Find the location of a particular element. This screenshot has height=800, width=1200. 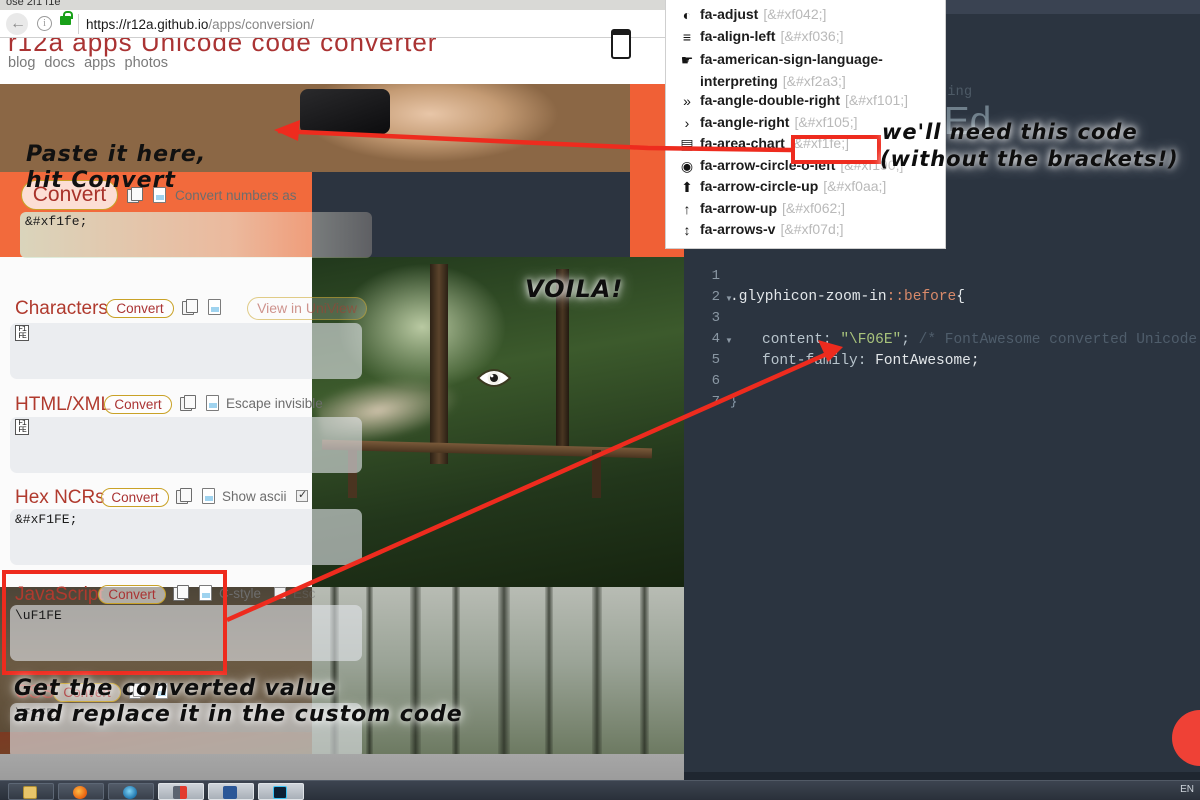

window-title-fragment: ose 2f1 f1e is located at coordinates (33, 4).